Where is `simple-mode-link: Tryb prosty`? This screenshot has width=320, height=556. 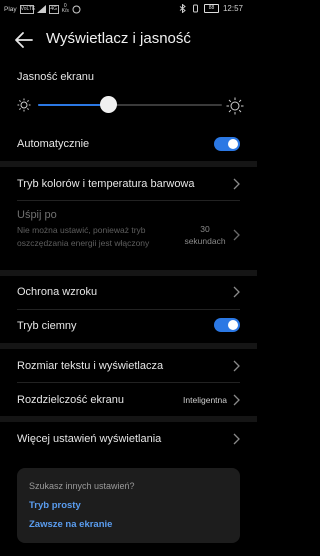
simple-mode-link: Tryb prosty is located at coordinates (55, 505).